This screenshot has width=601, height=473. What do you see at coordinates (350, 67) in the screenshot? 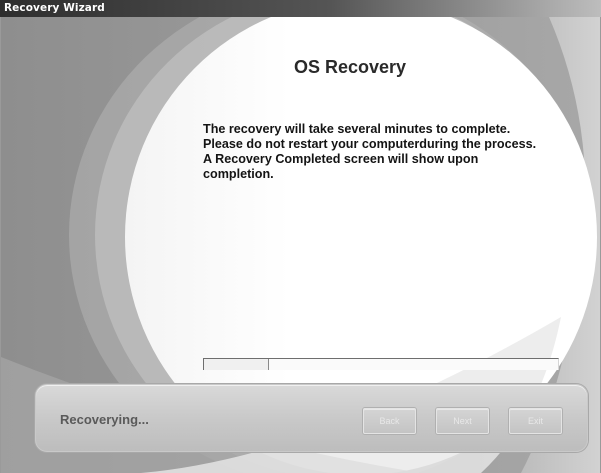
I see `page-title: OS Recovery` at bounding box center [350, 67].